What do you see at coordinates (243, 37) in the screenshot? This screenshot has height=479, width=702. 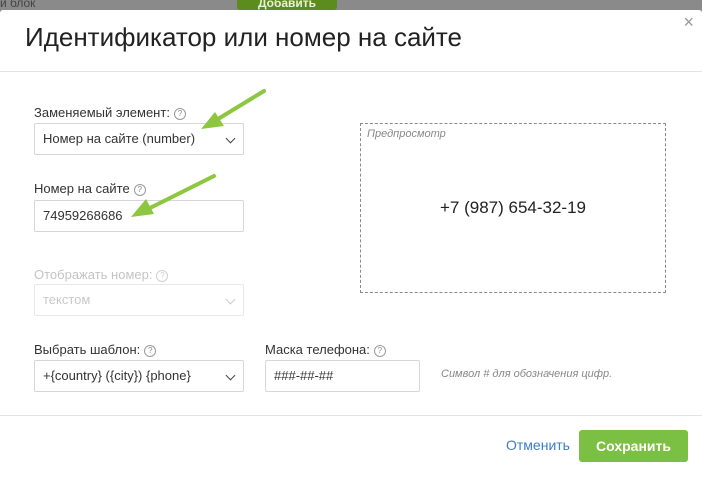 I see `modal-title: Идентификатор или номер на сайте` at bounding box center [243, 37].